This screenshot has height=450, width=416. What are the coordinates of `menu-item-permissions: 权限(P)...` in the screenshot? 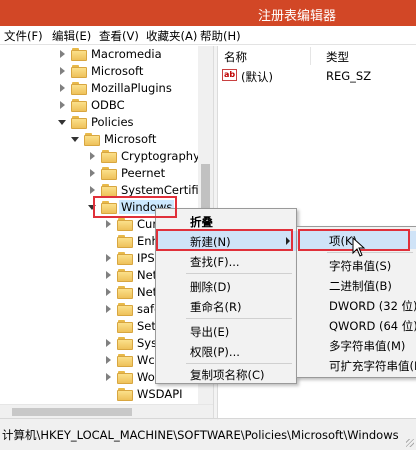 It's located at (226, 351).